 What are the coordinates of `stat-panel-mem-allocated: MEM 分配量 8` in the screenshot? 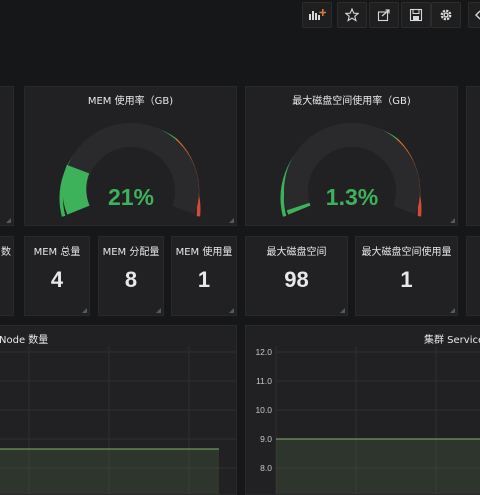 It's located at (131, 276).